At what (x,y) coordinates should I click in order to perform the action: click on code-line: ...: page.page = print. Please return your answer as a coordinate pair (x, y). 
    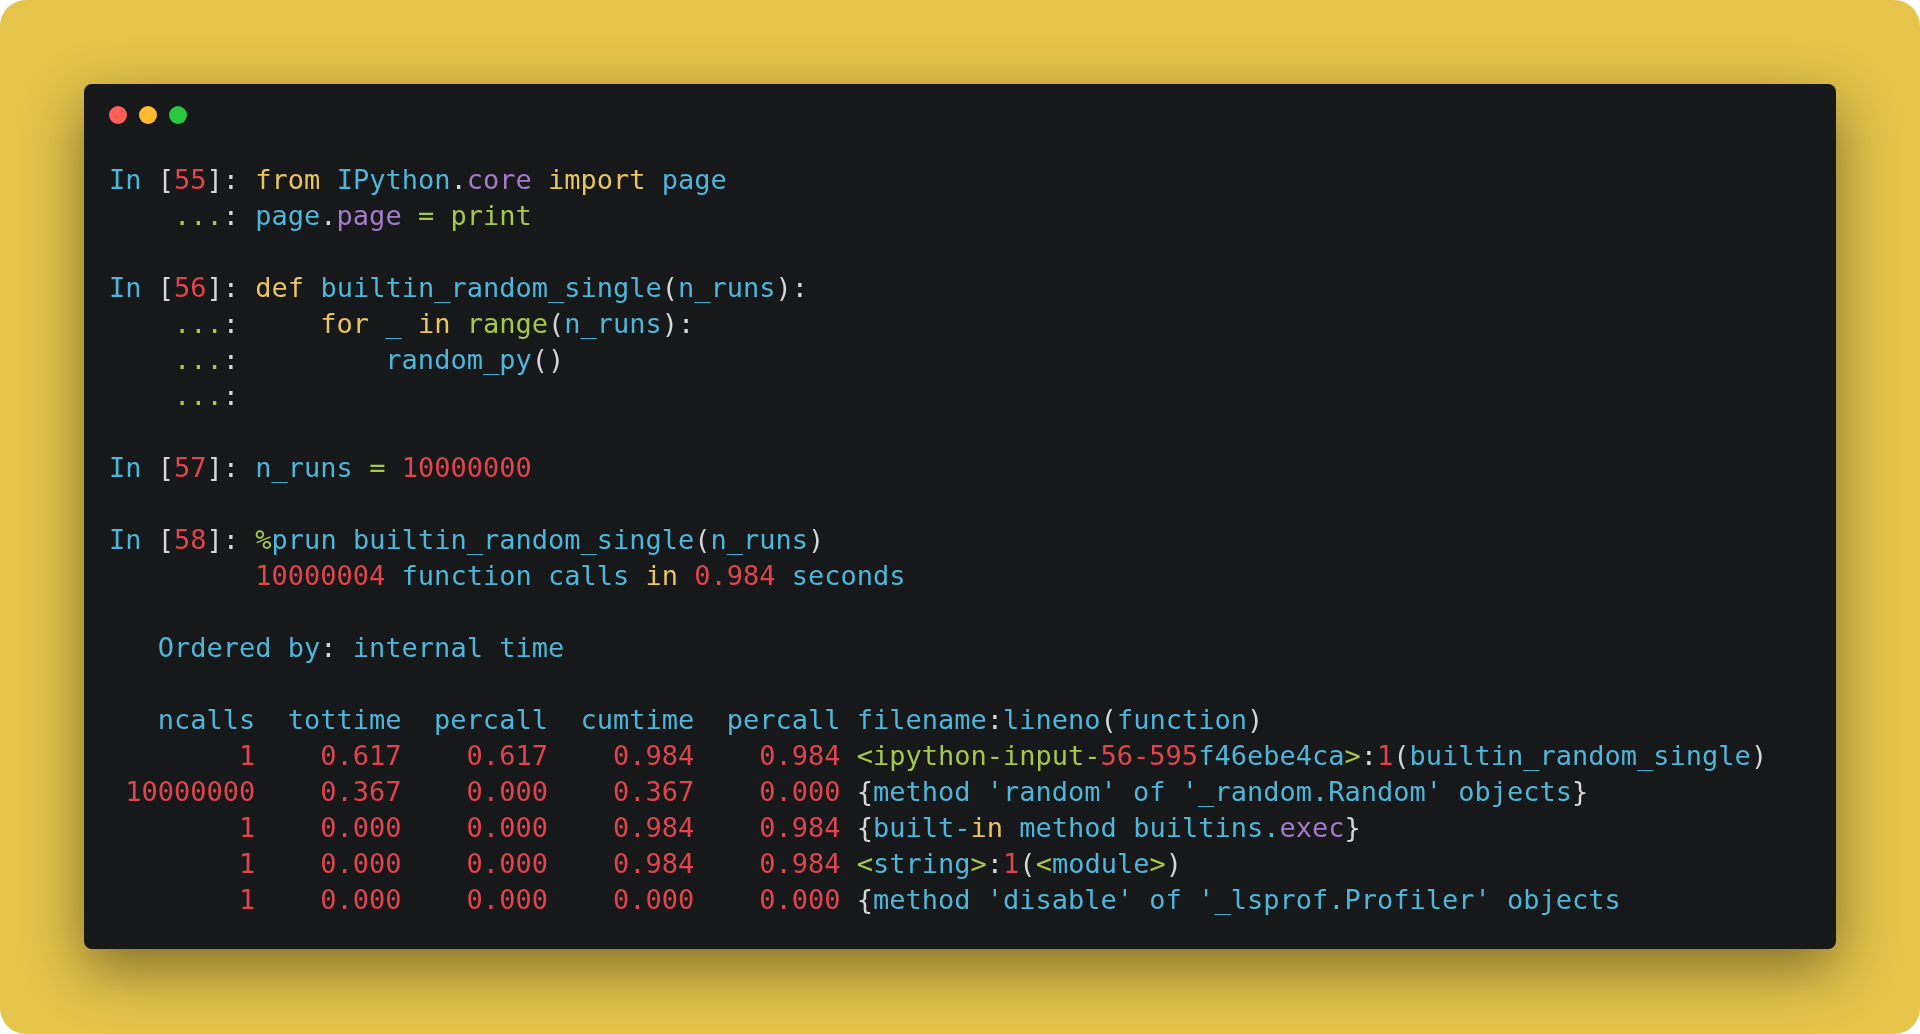
    Looking at the image, I should click on (352, 216).